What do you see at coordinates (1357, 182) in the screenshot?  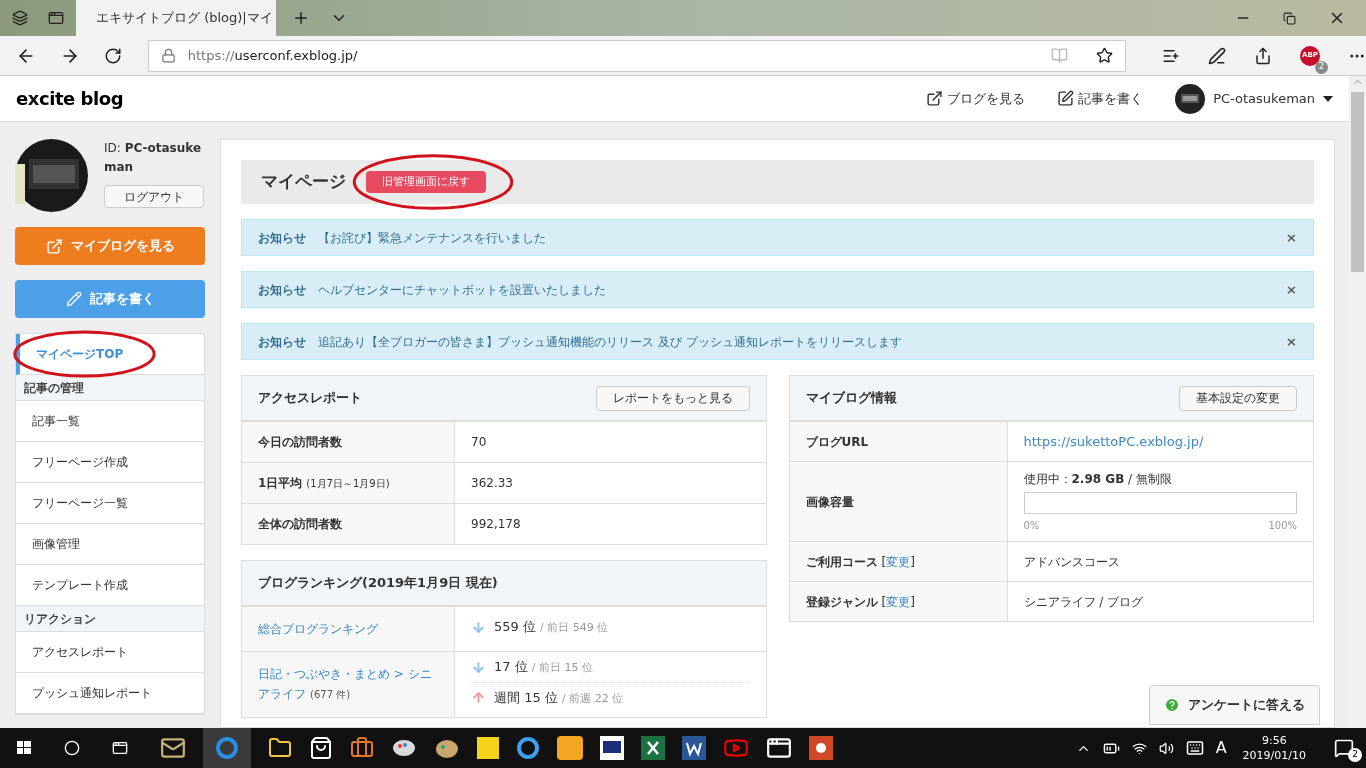 I see `scrollbar-thumb` at bounding box center [1357, 182].